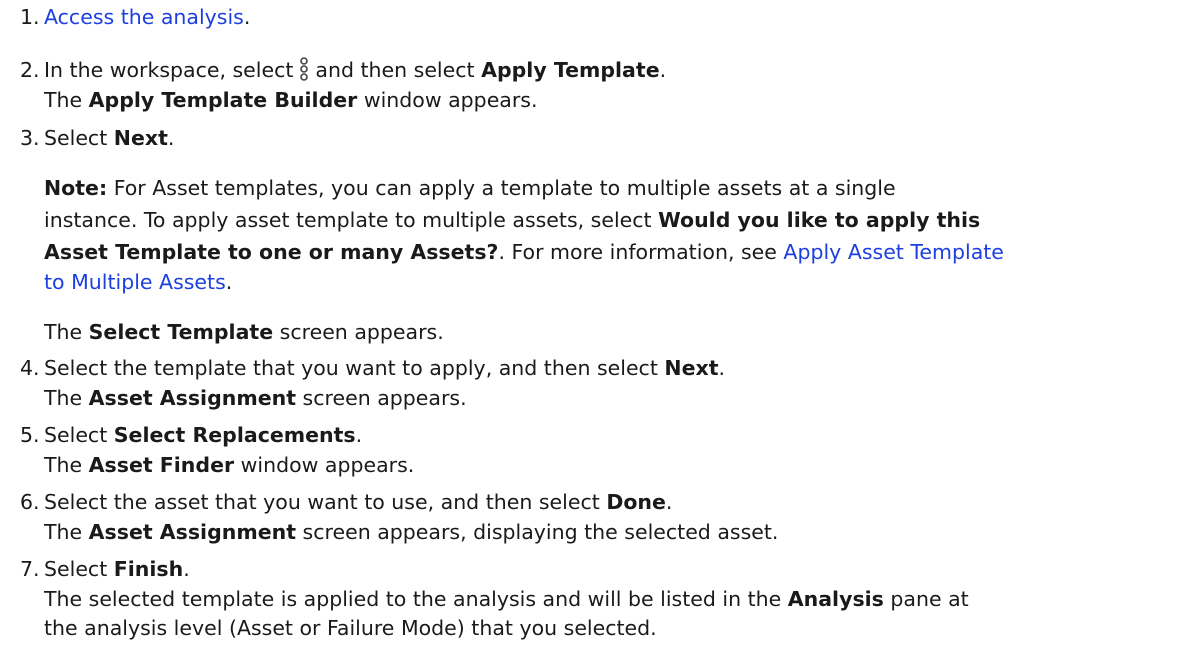 This screenshot has width=1190, height=646. Describe the element at coordinates (30, 17) in the screenshot. I see `step-number: 1.` at that location.